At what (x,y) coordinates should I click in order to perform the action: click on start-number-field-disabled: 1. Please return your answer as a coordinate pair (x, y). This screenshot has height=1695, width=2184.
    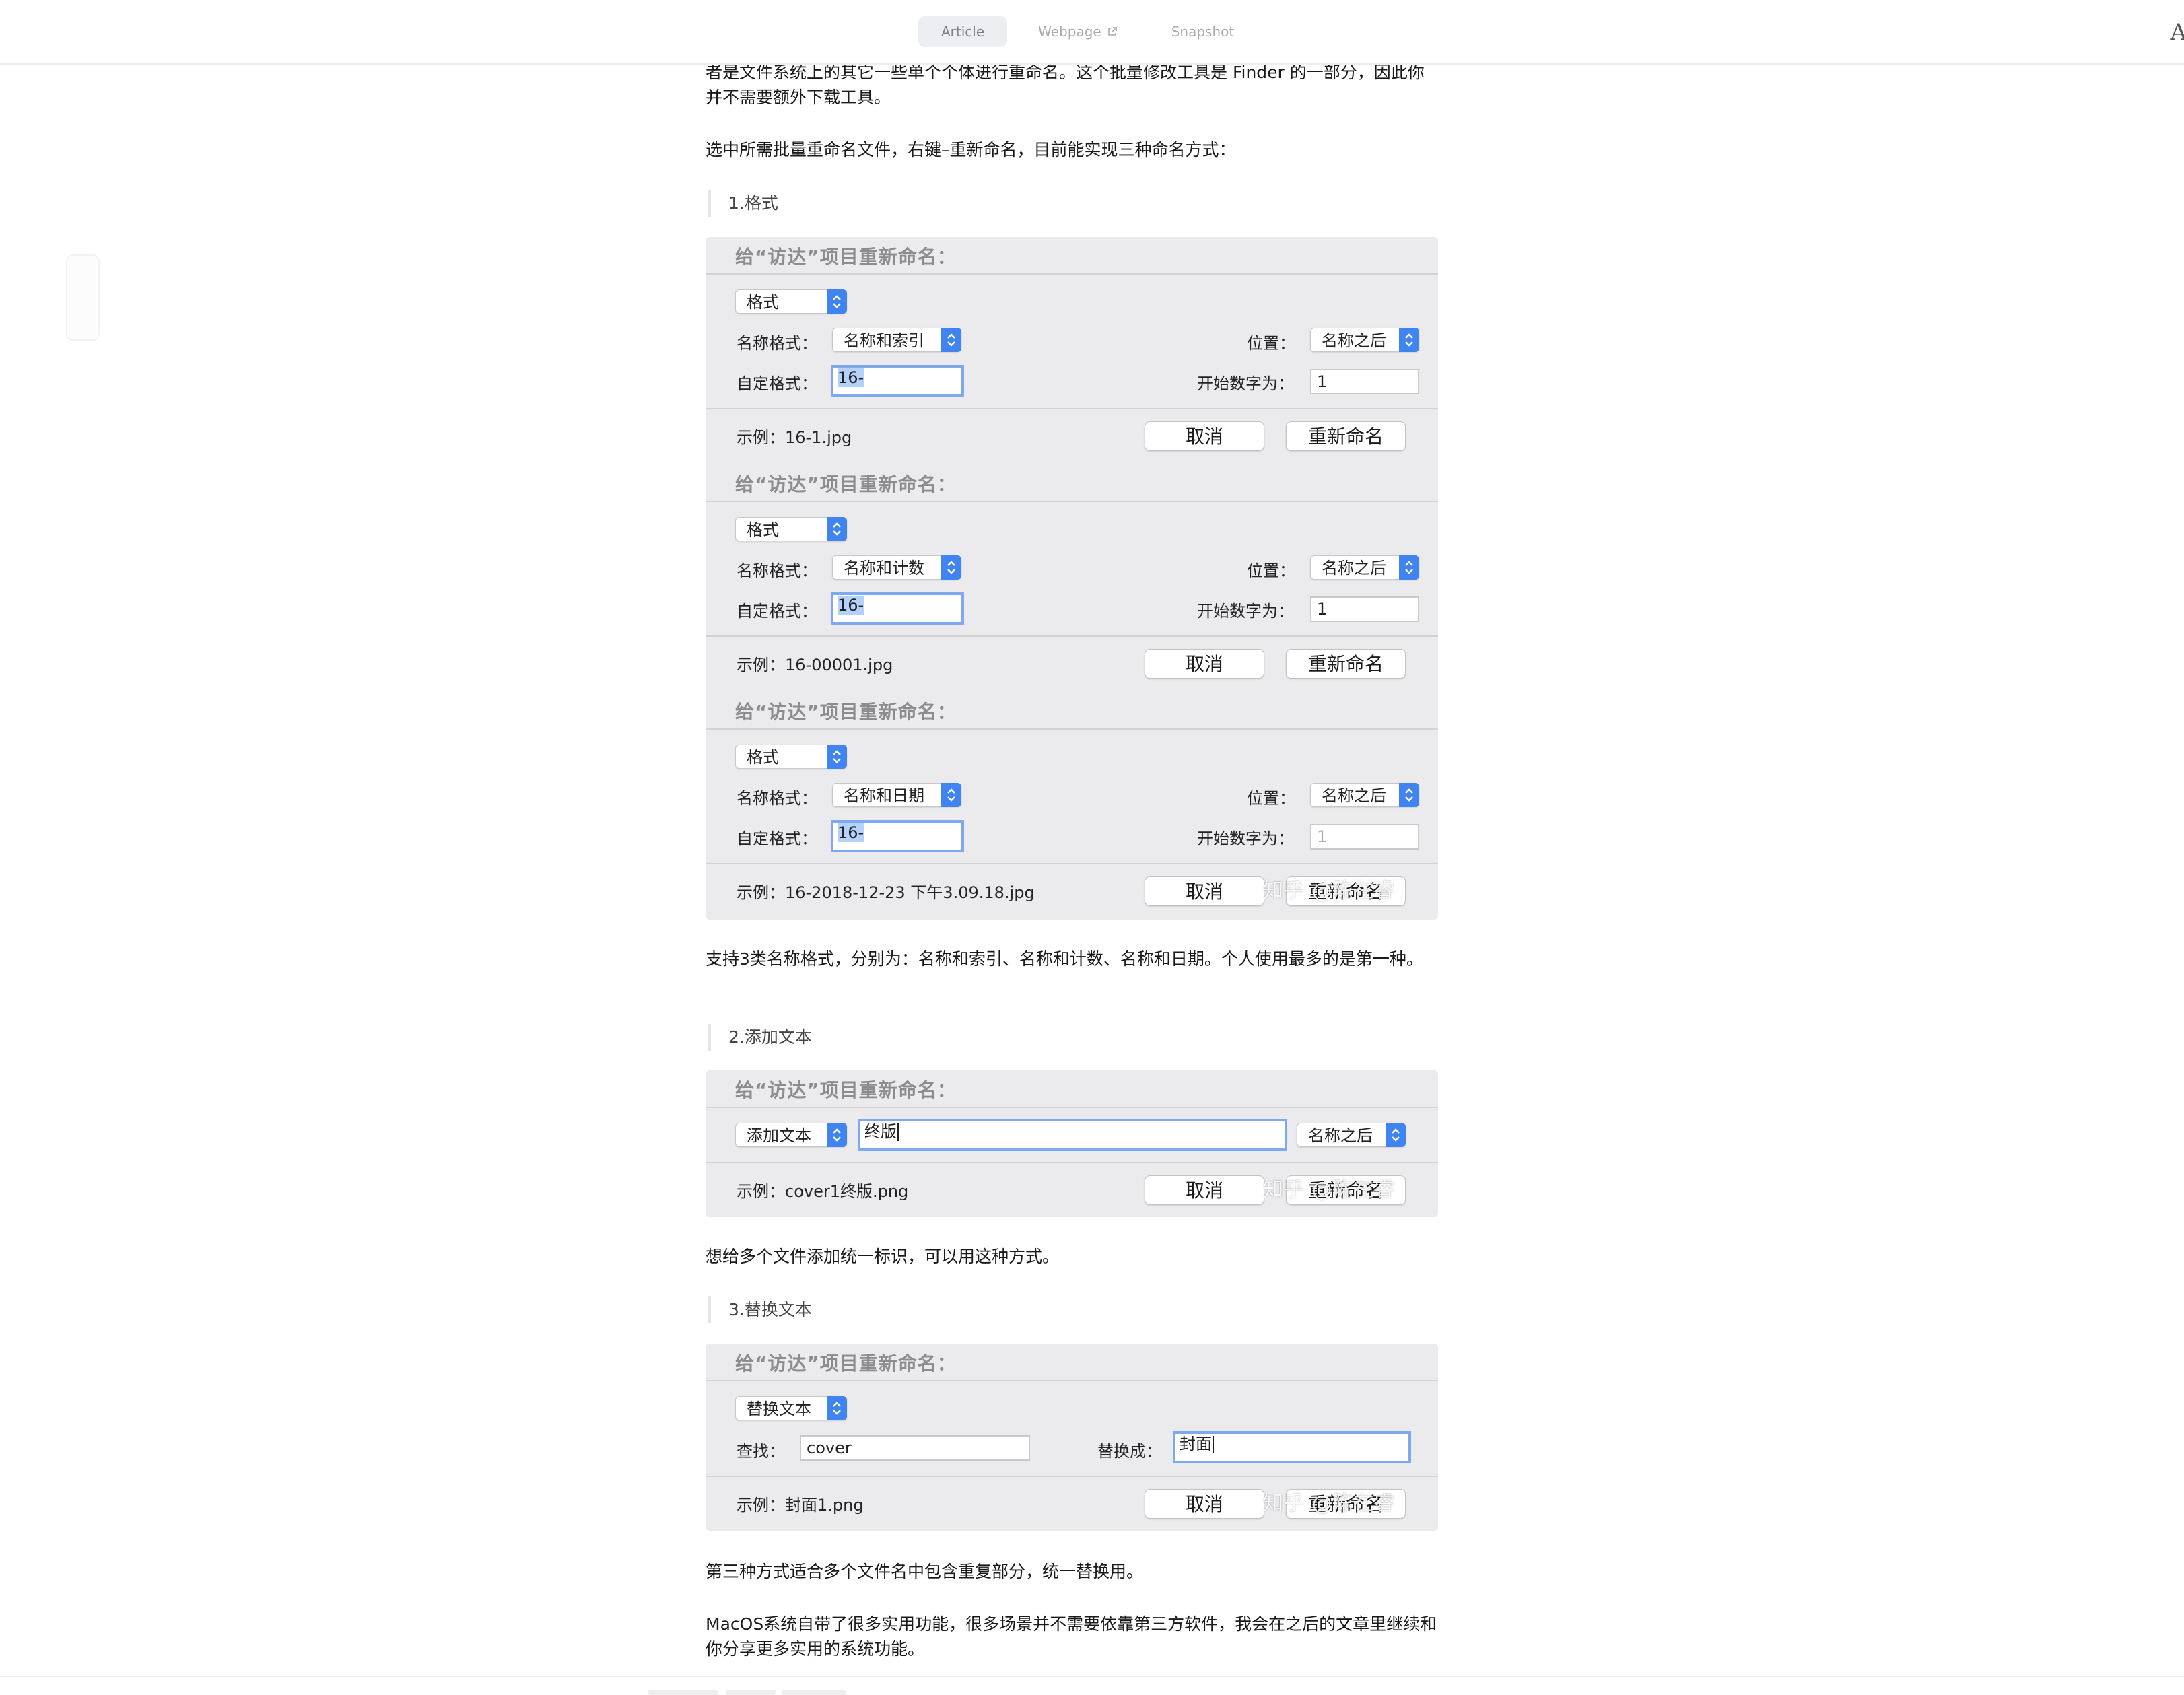
    Looking at the image, I should click on (1364, 837).